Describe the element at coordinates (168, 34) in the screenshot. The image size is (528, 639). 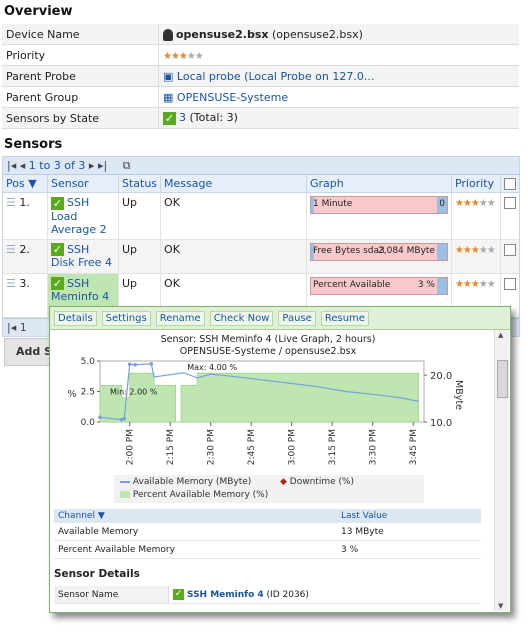
I see `device-icon` at that location.